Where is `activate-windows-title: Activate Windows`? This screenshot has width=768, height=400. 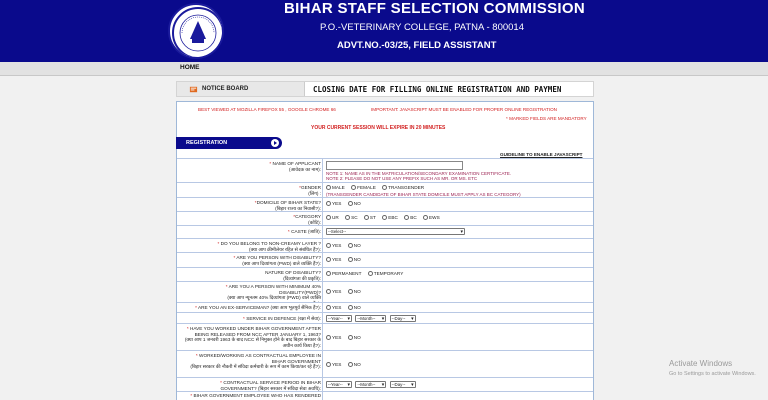 activate-windows-title: Activate Windows is located at coordinates (701, 363).